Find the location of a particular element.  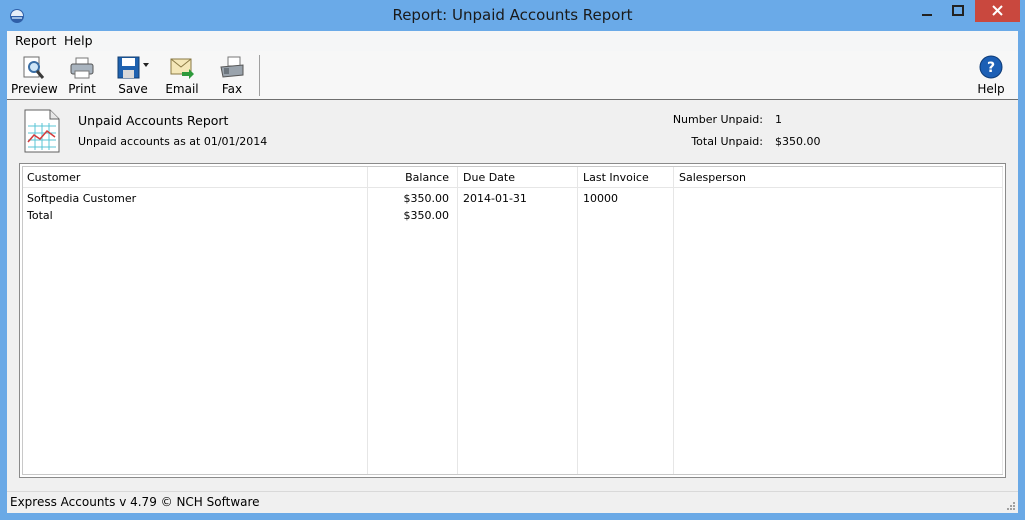

help-button: ? Help is located at coordinates (991, 75).